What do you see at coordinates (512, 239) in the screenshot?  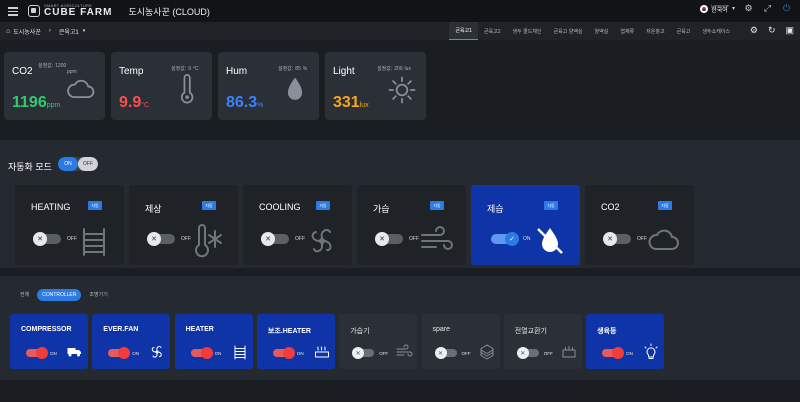 I see `check-icon: ✓` at bounding box center [512, 239].